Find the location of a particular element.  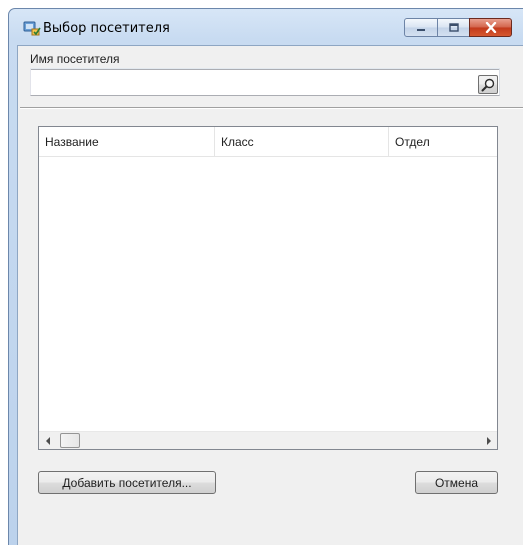

close-button is located at coordinates (490, 27).